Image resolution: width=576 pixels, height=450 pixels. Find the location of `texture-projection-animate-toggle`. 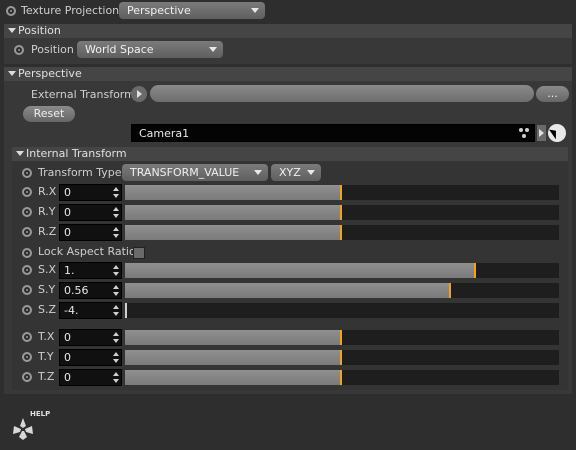

texture-projection-animate-toggle is located at coordinates (11, 11).